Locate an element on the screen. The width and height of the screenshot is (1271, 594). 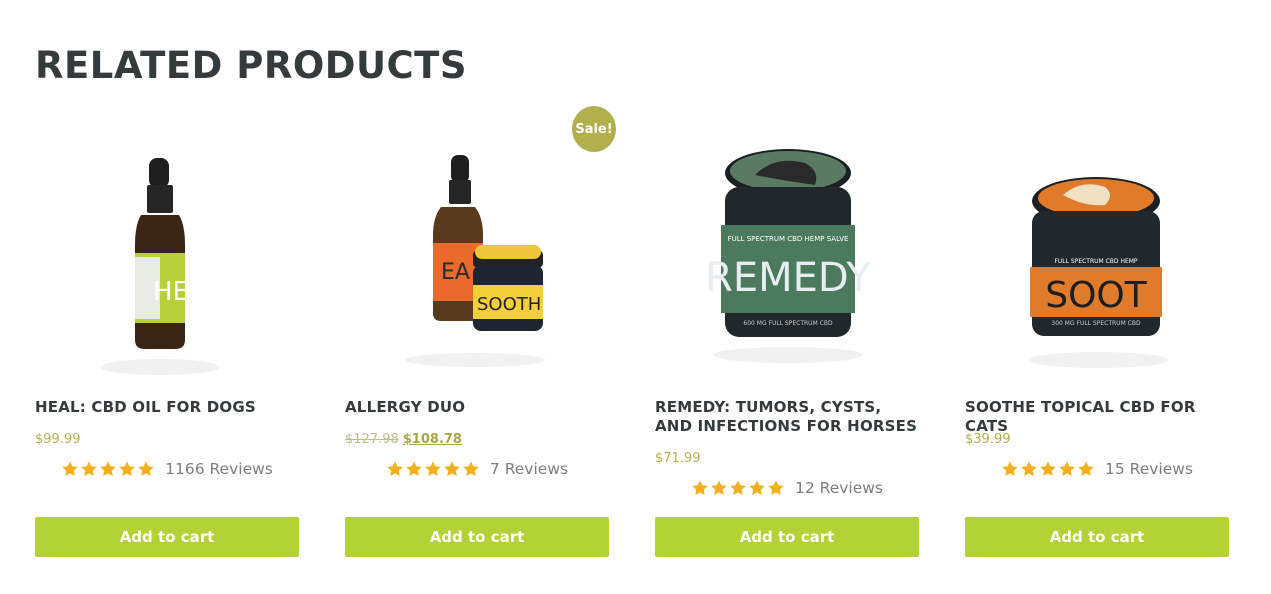
svg-text: 600 MG FULL SPECTRUM CBD is located at coordinates (788, 323).